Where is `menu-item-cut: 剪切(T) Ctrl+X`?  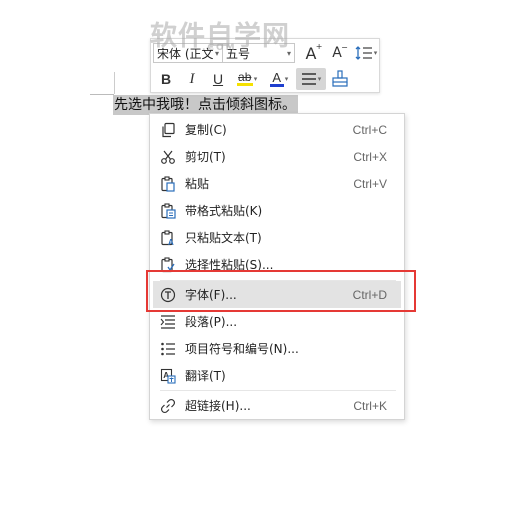 menu-item-cut: 剪切(T) Ctrl+X is located at coordinates (277, 156).